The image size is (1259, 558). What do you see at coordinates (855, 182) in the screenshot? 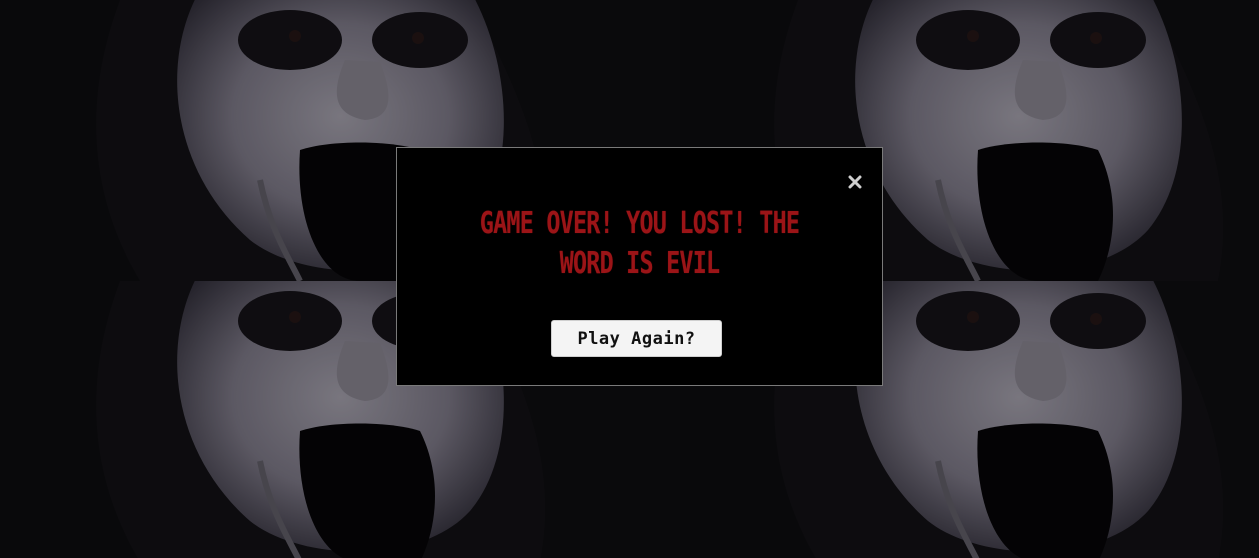
I see `close-icon` at bounding box center [855, 182].